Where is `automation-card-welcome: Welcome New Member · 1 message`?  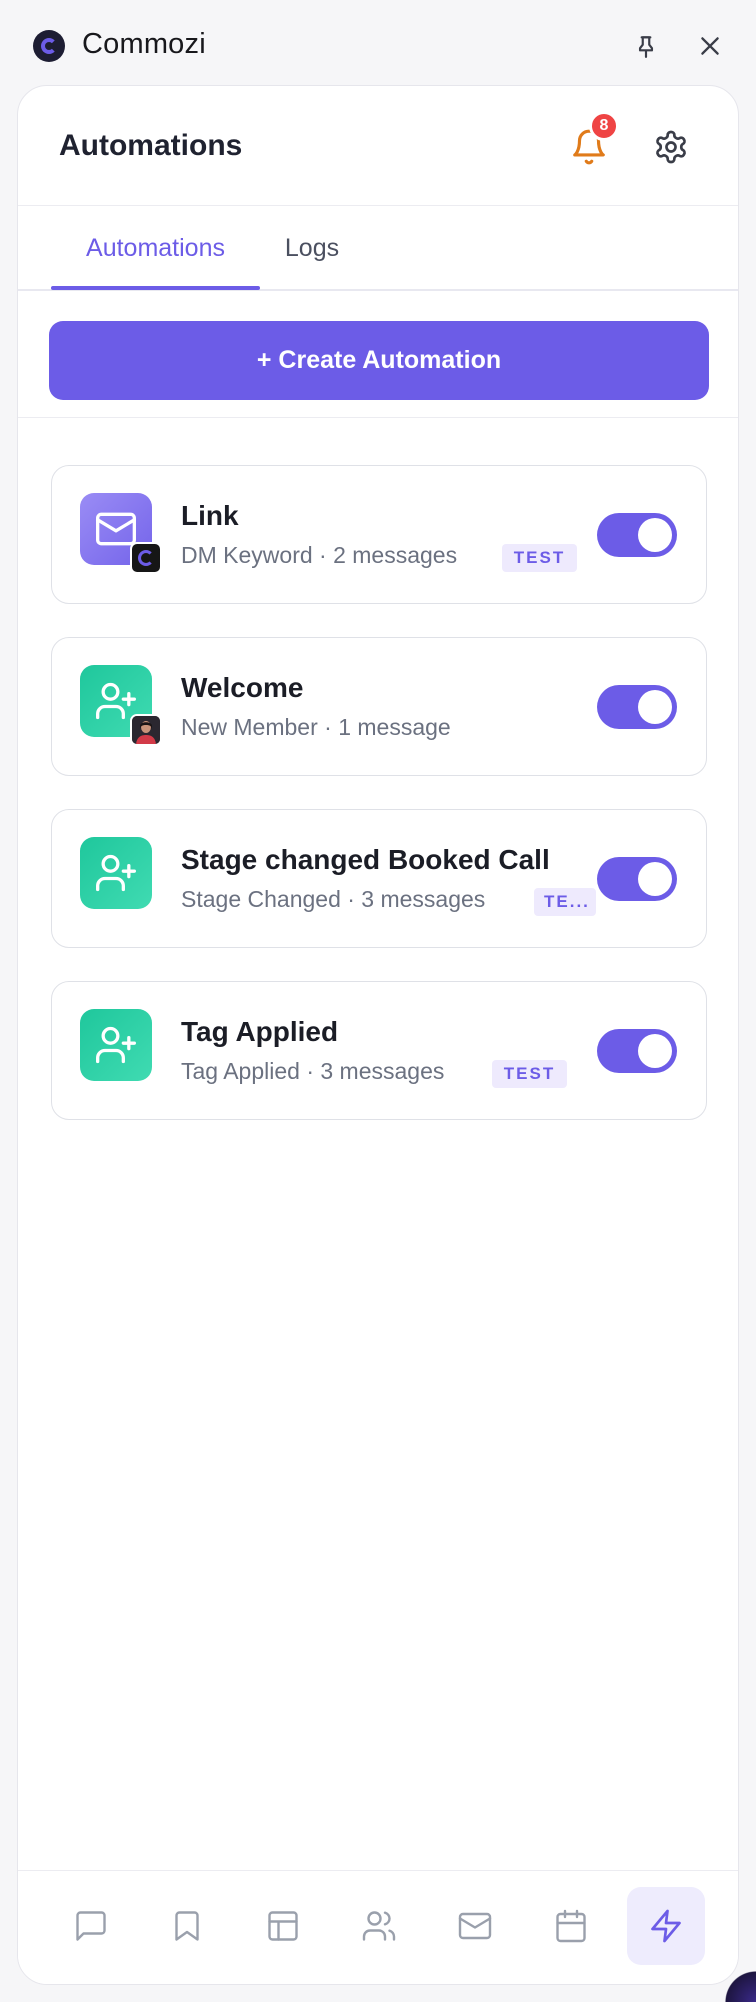
automation-card-welcome: Welcome New Member · 1 message is located at coordinates (379, 706).